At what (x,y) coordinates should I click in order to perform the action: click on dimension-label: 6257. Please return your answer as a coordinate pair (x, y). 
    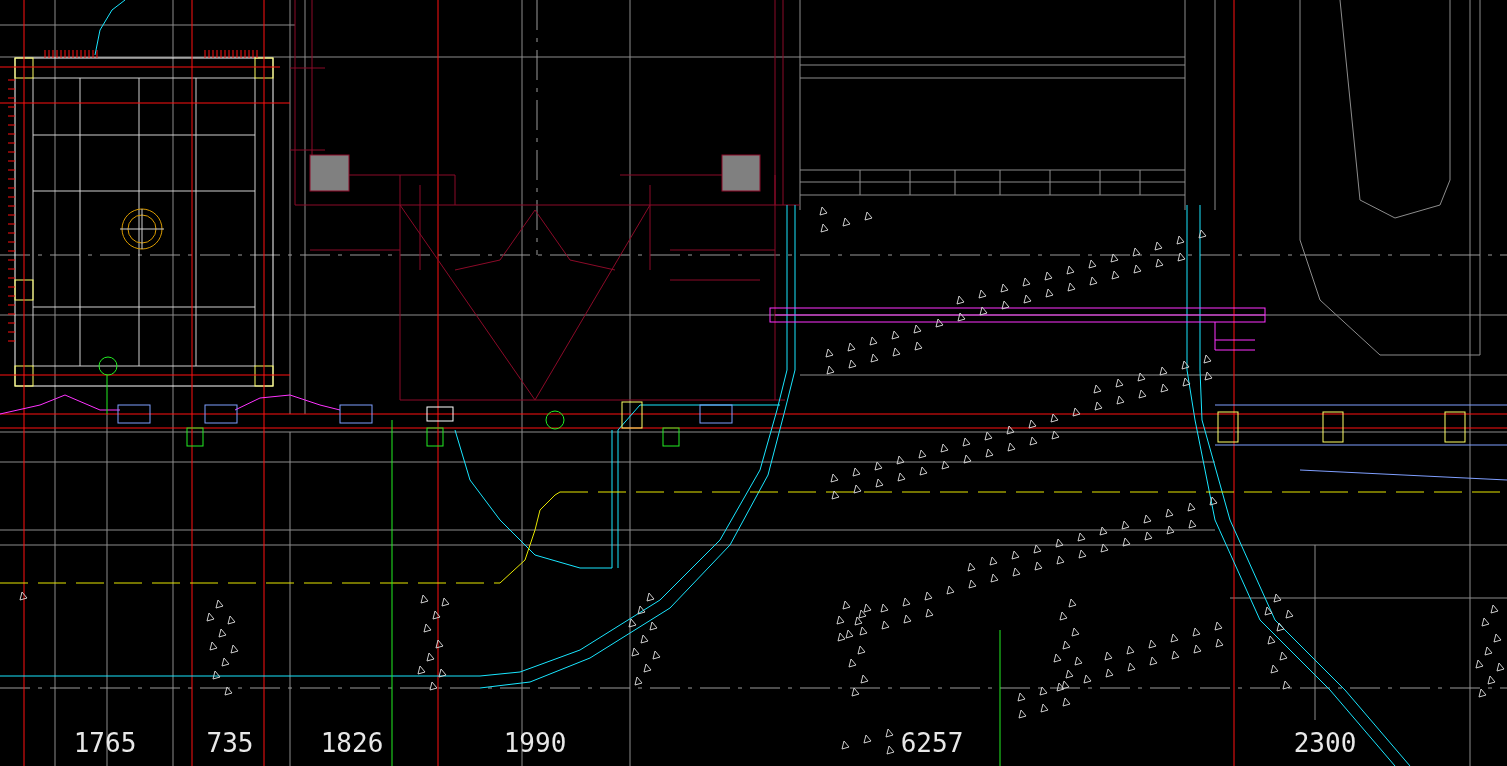
    Looking at the image, I should click on (932, 743).